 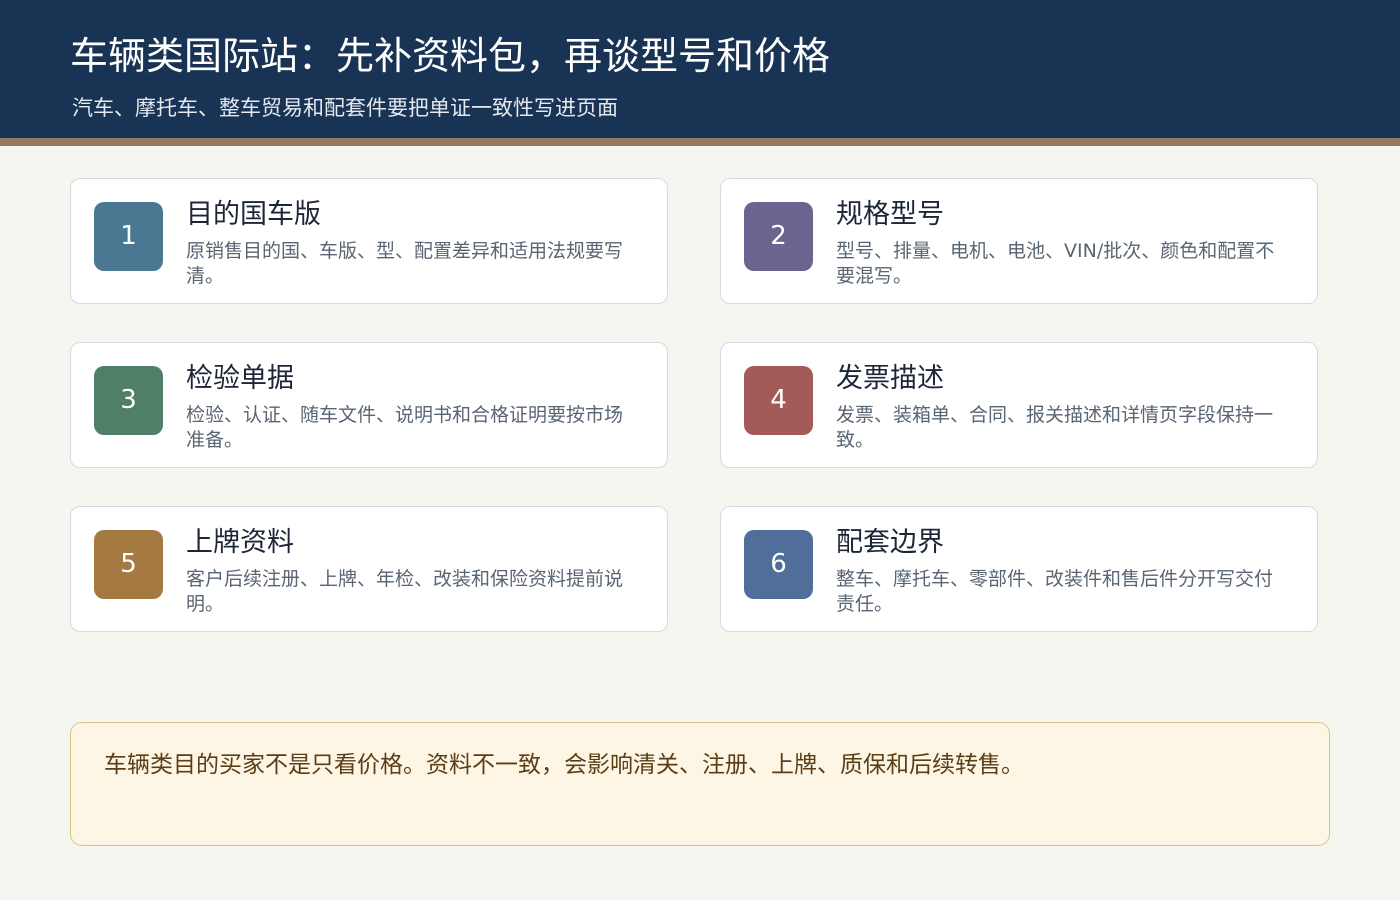 What do you see at coordinates (345, 108) in the screenshot?
I see `page-subtitle: 汽车、摩托车、整车贸易和配套件要把单证一致性写进页面` at bounding box center [345, 108].